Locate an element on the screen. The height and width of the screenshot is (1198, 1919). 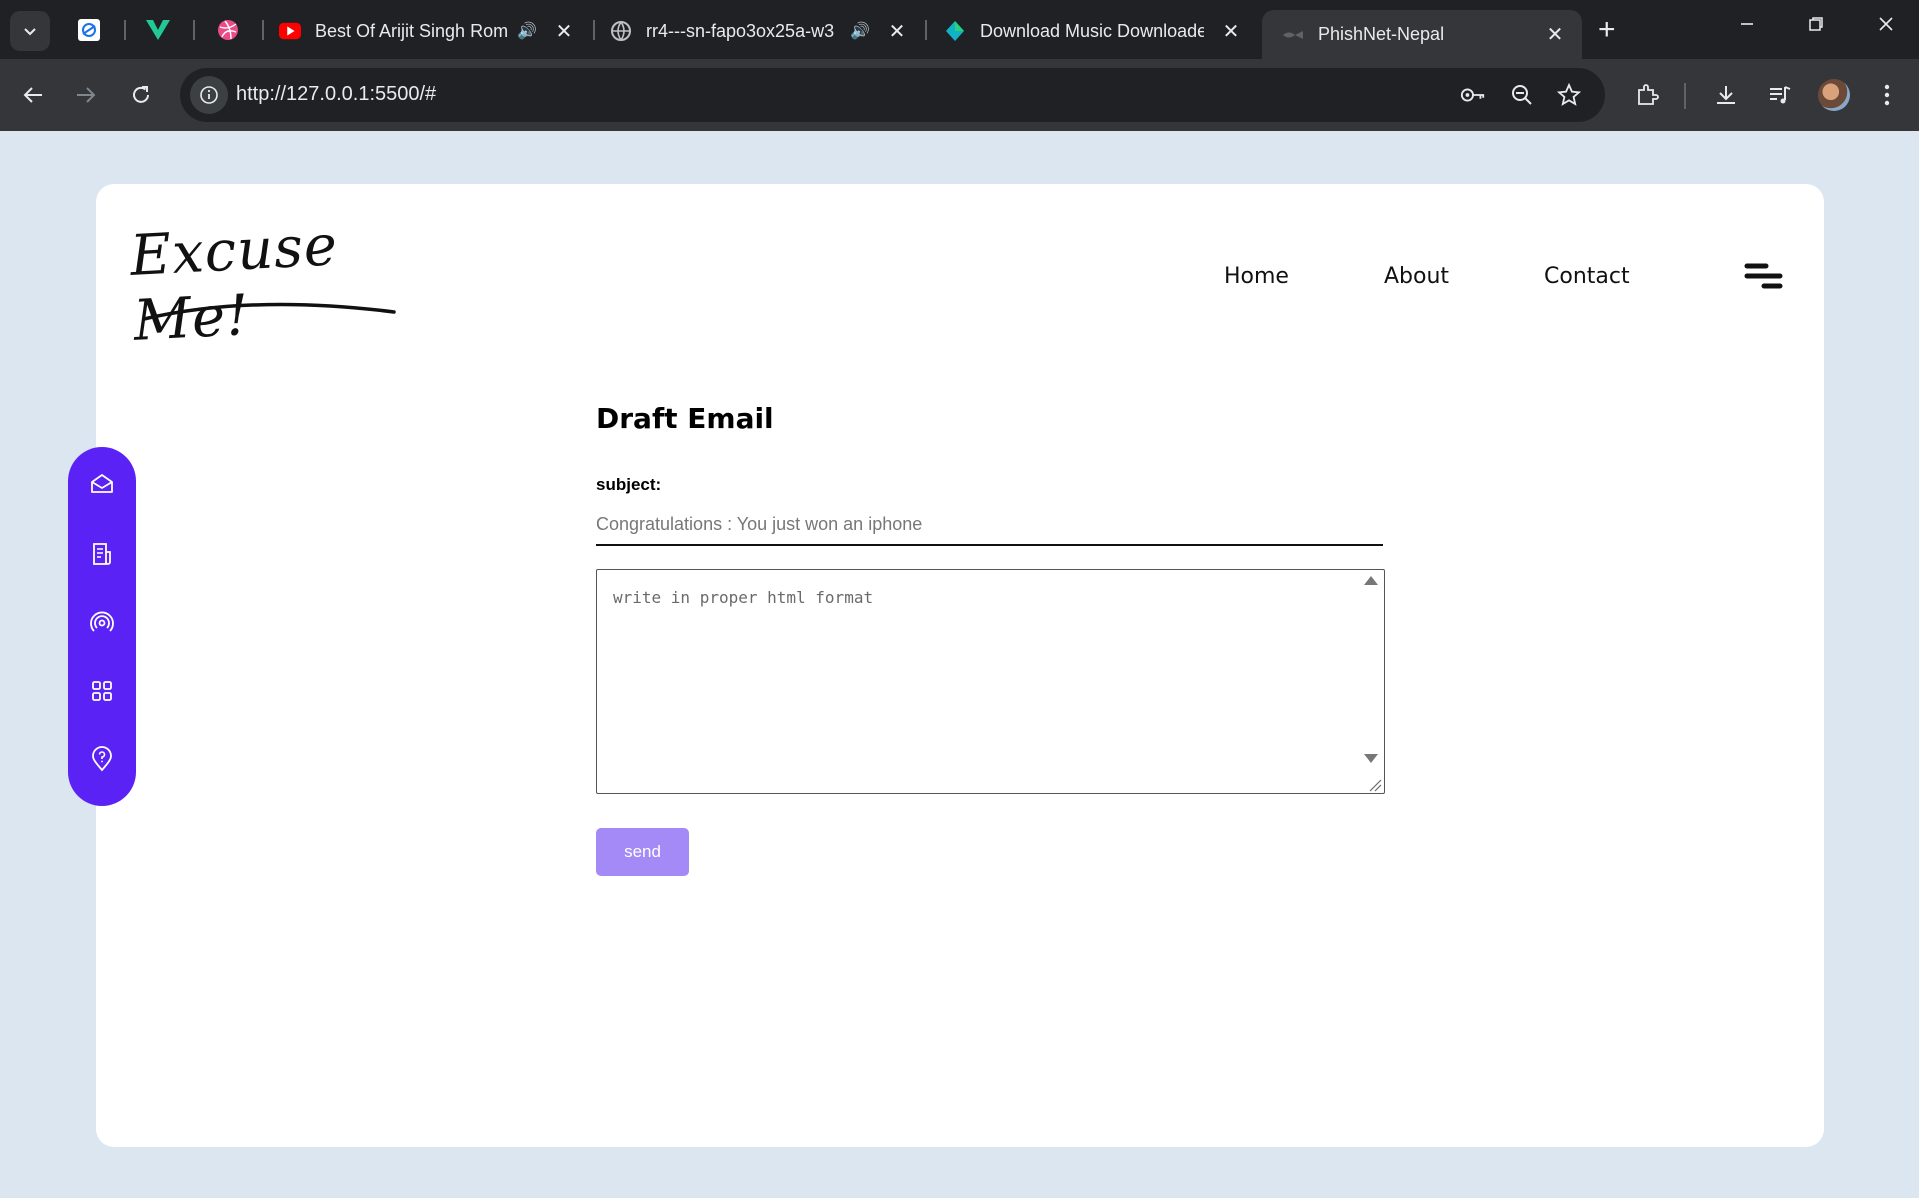
tab-googlevideo: rr4---sn-fapo3ox25a-w3 🔊 ✕ is located at coordinates (760, 31).